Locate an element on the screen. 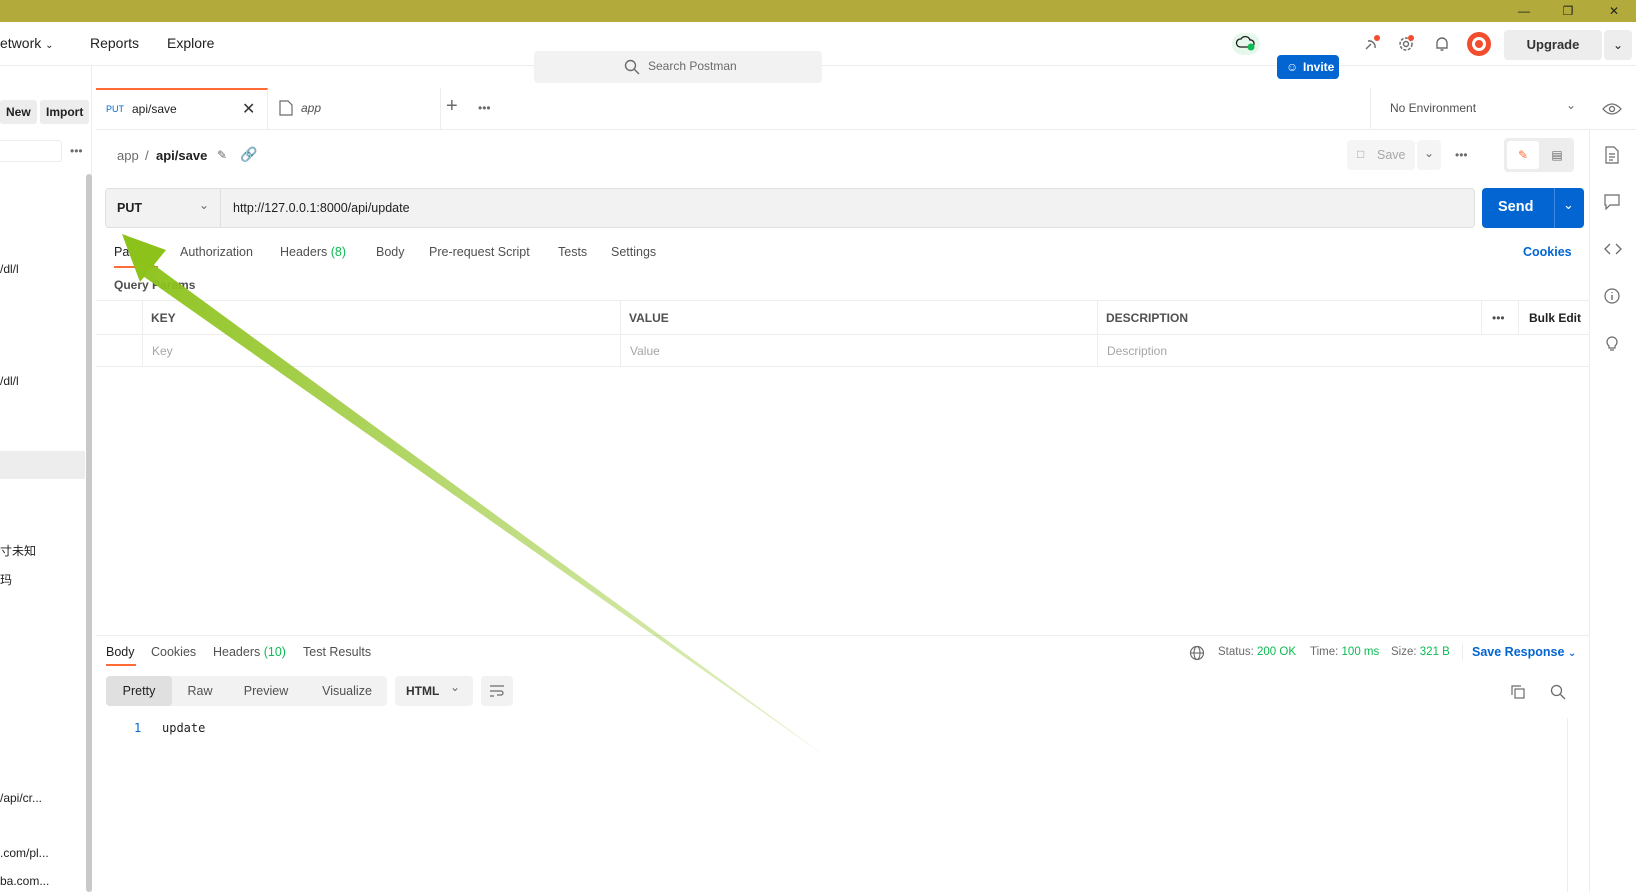 The width and height of the screenshot is (1636, 892). cloud-sync-icon is located at coordinates (1246, 44).